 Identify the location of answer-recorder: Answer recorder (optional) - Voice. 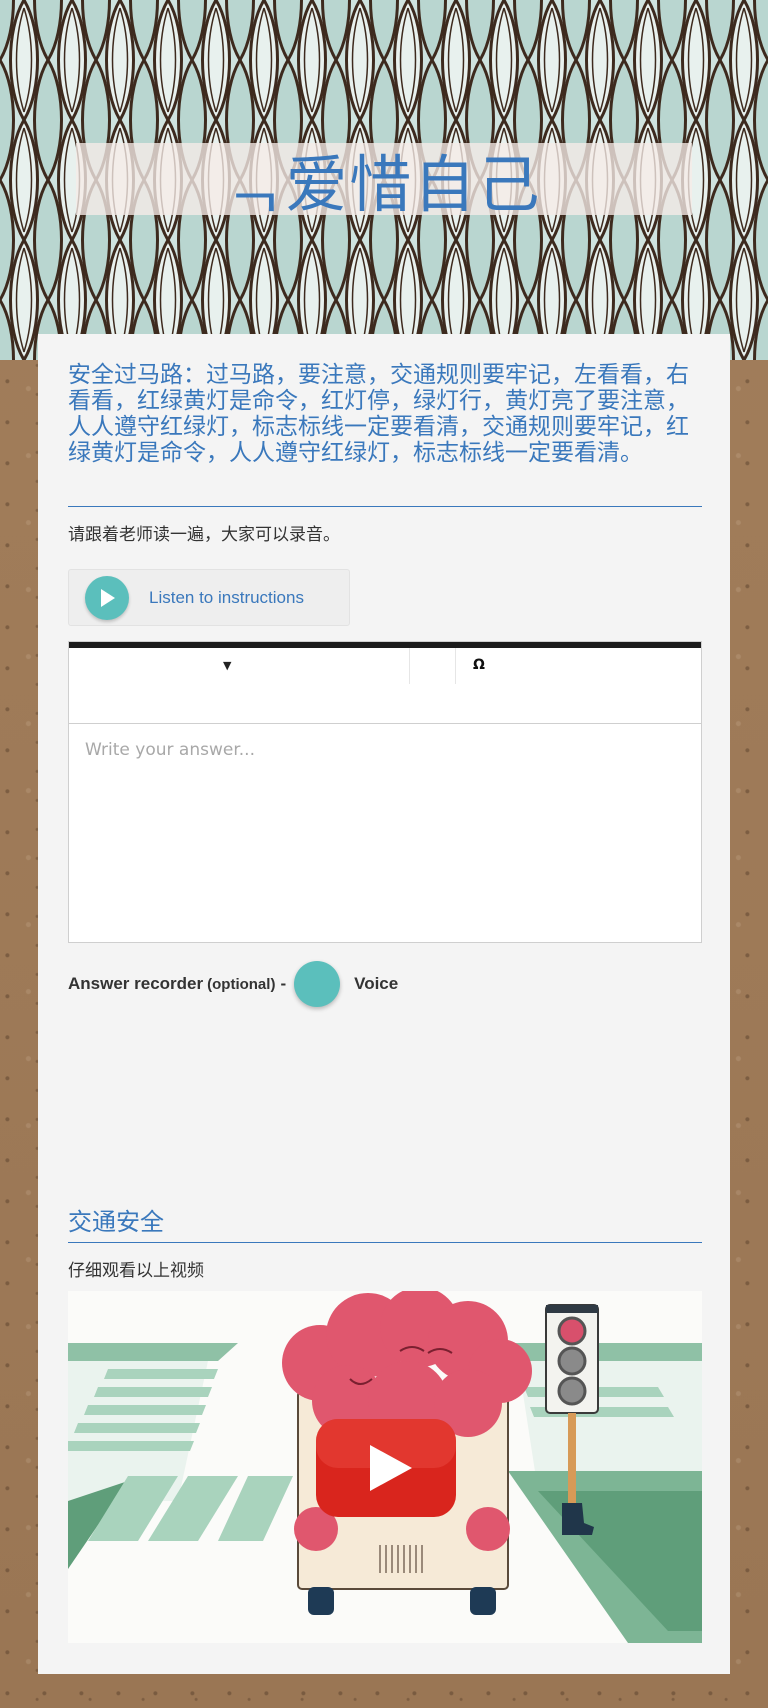
(233, 984).